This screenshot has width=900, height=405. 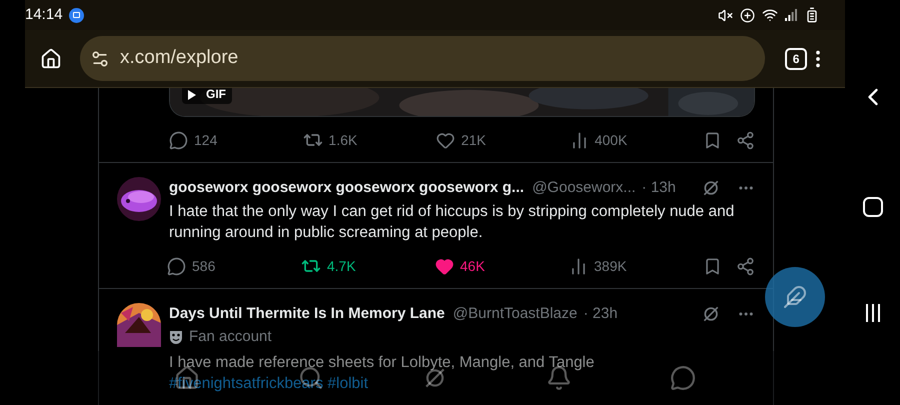 I want to click on reply-button: 586, so click(x=234, y=266).